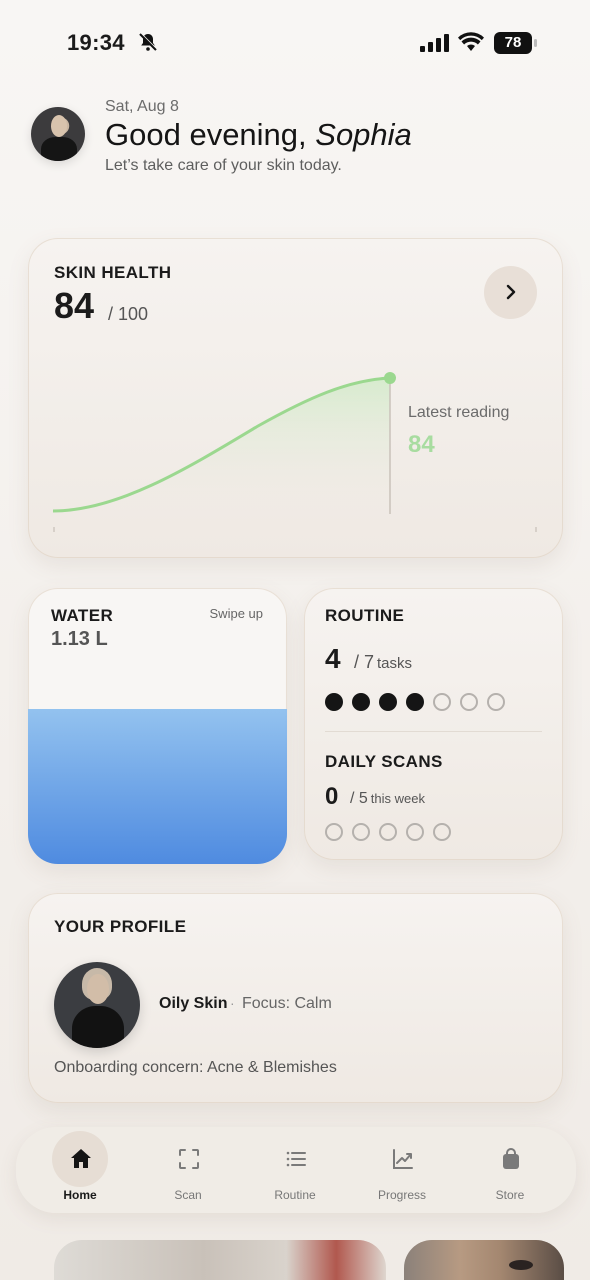 This screenshot has height=1280, width=590. Describe the element at coordinates (97, 1005) in the screenshot. I see `profile-avatar` at that location.